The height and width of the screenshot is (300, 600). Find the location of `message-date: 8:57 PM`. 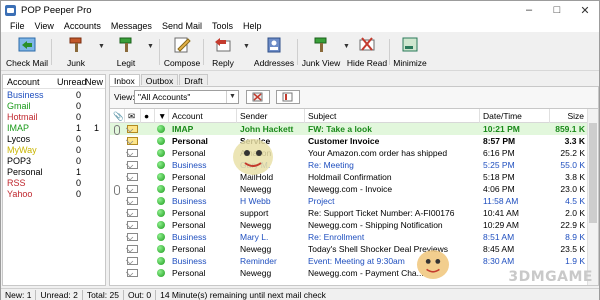

message-date: 8:57 PM is located at coordinates (499, 141).